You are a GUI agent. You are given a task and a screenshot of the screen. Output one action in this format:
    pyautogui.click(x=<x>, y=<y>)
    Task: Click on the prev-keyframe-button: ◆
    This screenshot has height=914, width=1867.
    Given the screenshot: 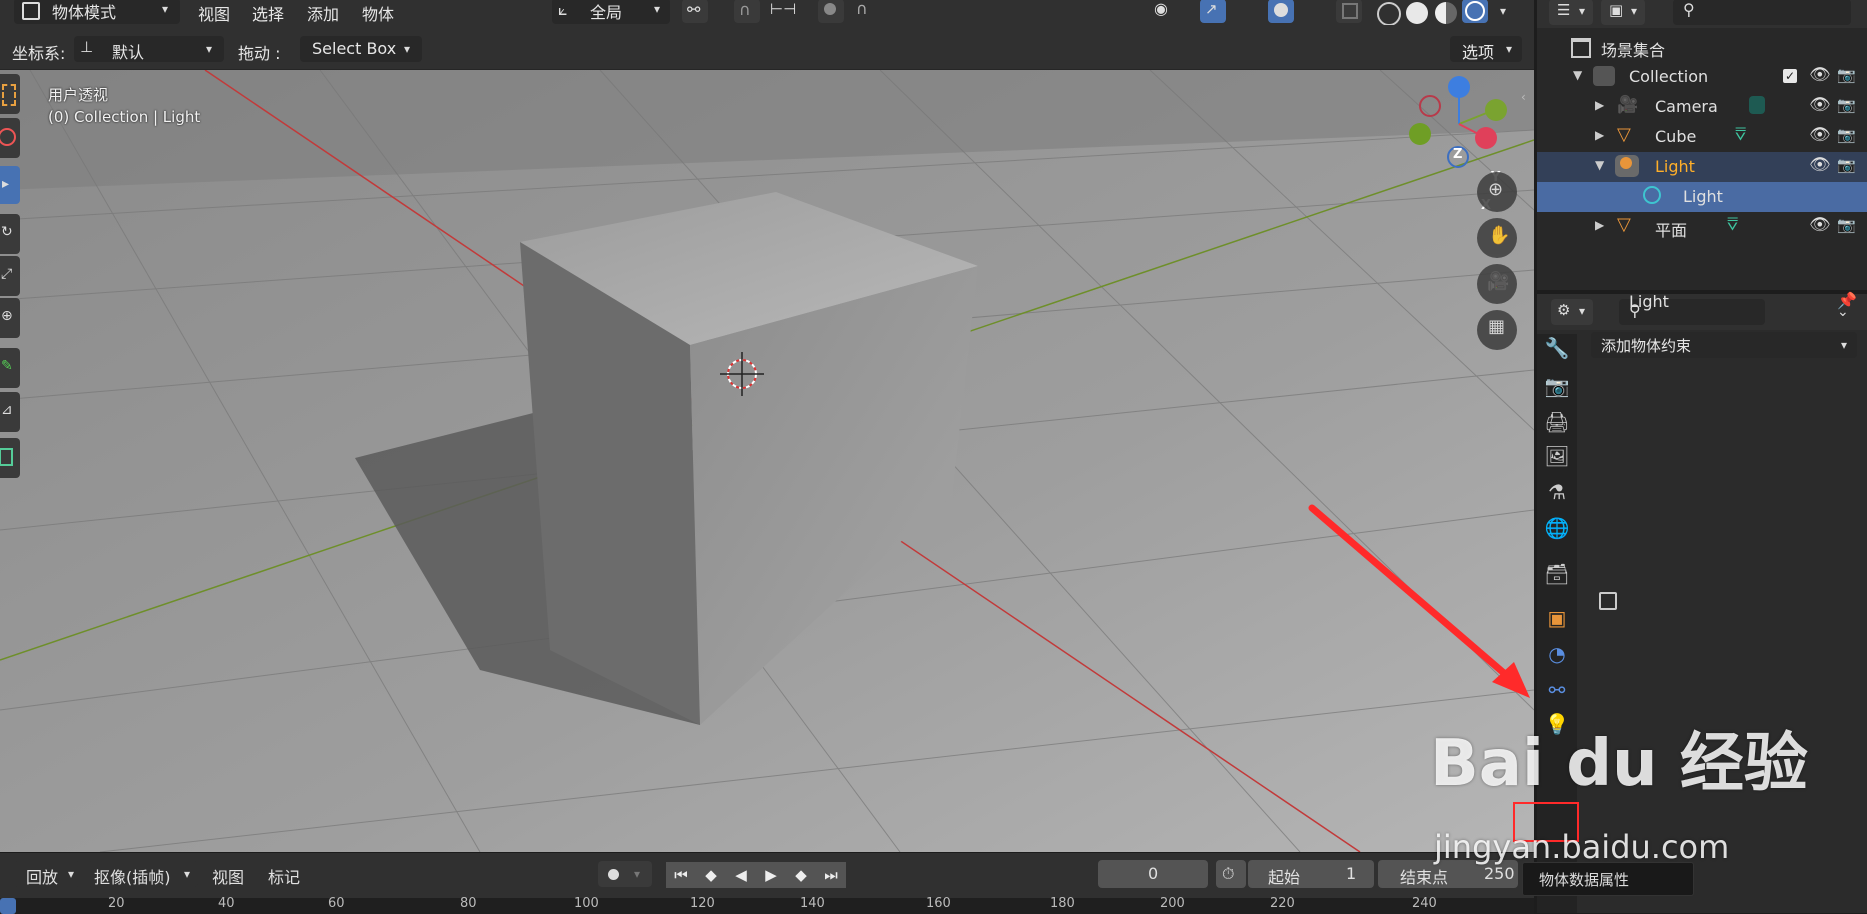 What is the action you would take?
    pyautogui.click(x=711, y=875)
    